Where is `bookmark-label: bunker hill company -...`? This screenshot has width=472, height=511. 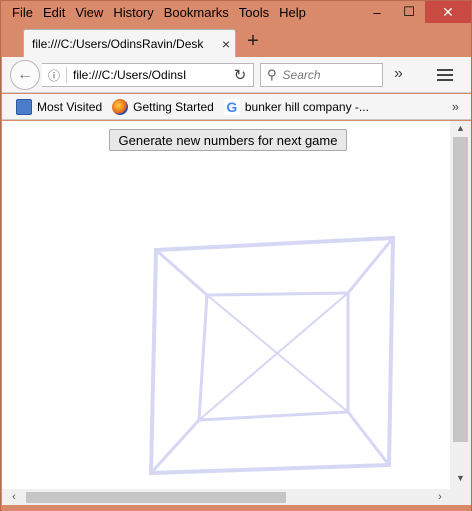
bookmark-label: bunker hill company -... is located at coordinates (306, 106).